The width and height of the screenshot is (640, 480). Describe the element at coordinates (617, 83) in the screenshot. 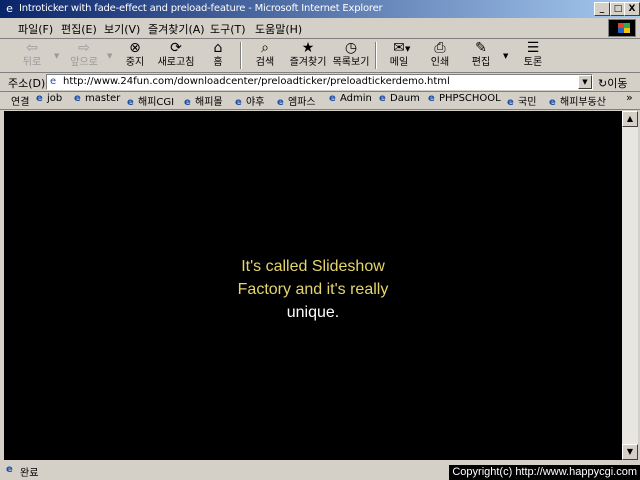

I see `go-label: 이동` at that location.